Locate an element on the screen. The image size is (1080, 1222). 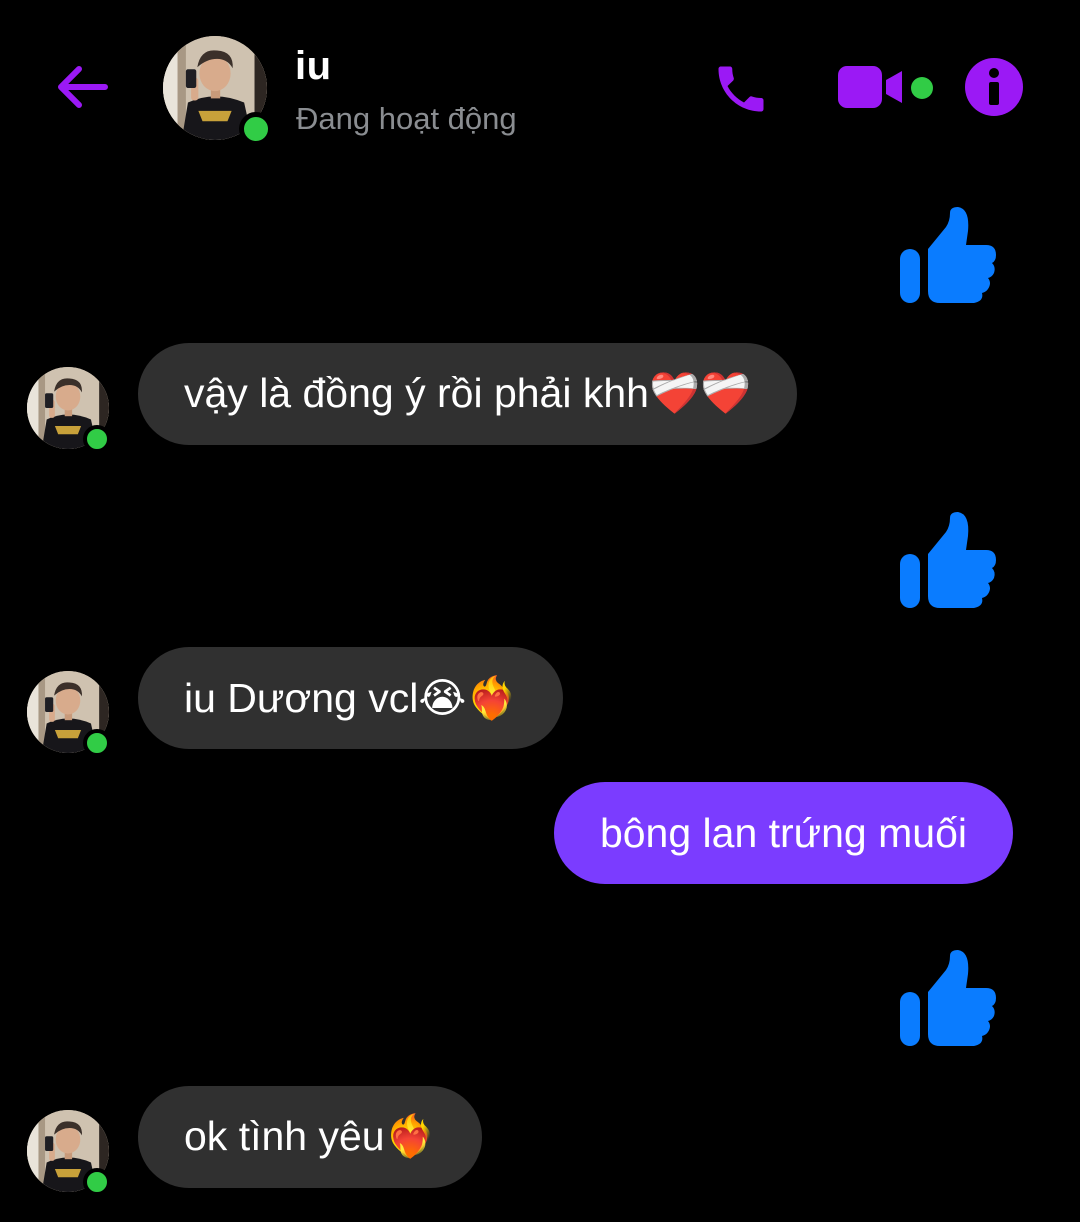
info-button is located at coordinates (994, 87).